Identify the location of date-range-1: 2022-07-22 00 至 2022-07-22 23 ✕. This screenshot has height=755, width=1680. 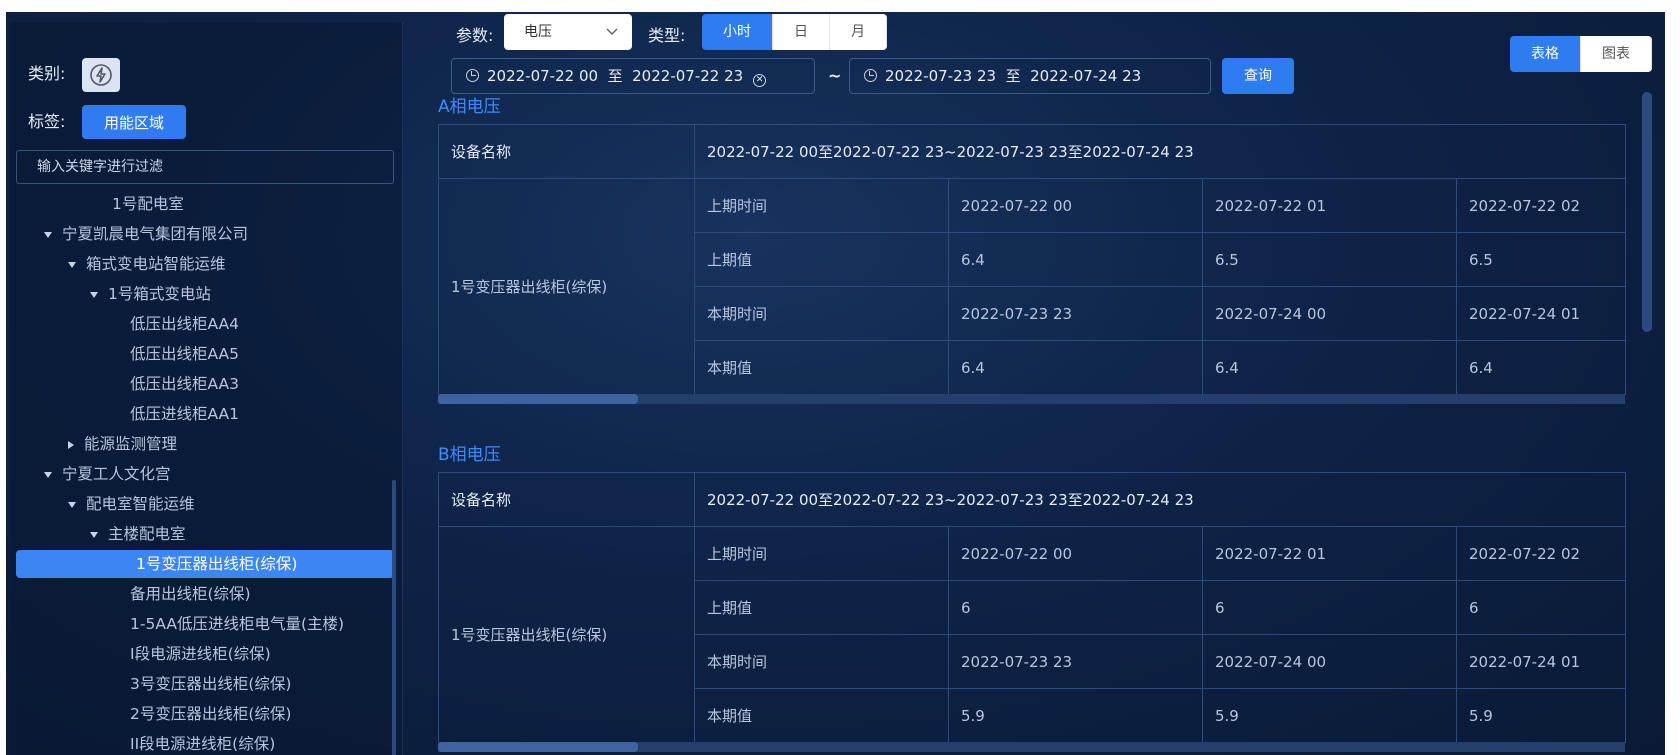
(633, 76).